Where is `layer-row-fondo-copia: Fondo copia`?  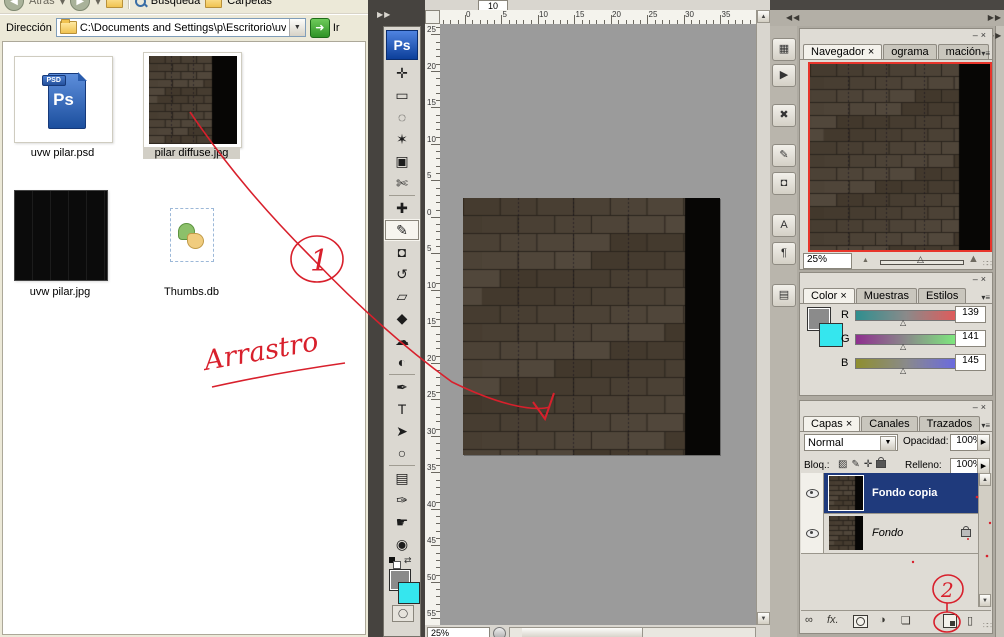
layer-row-fondo-copia: Fondo copia is located at coordinates (894, 493).